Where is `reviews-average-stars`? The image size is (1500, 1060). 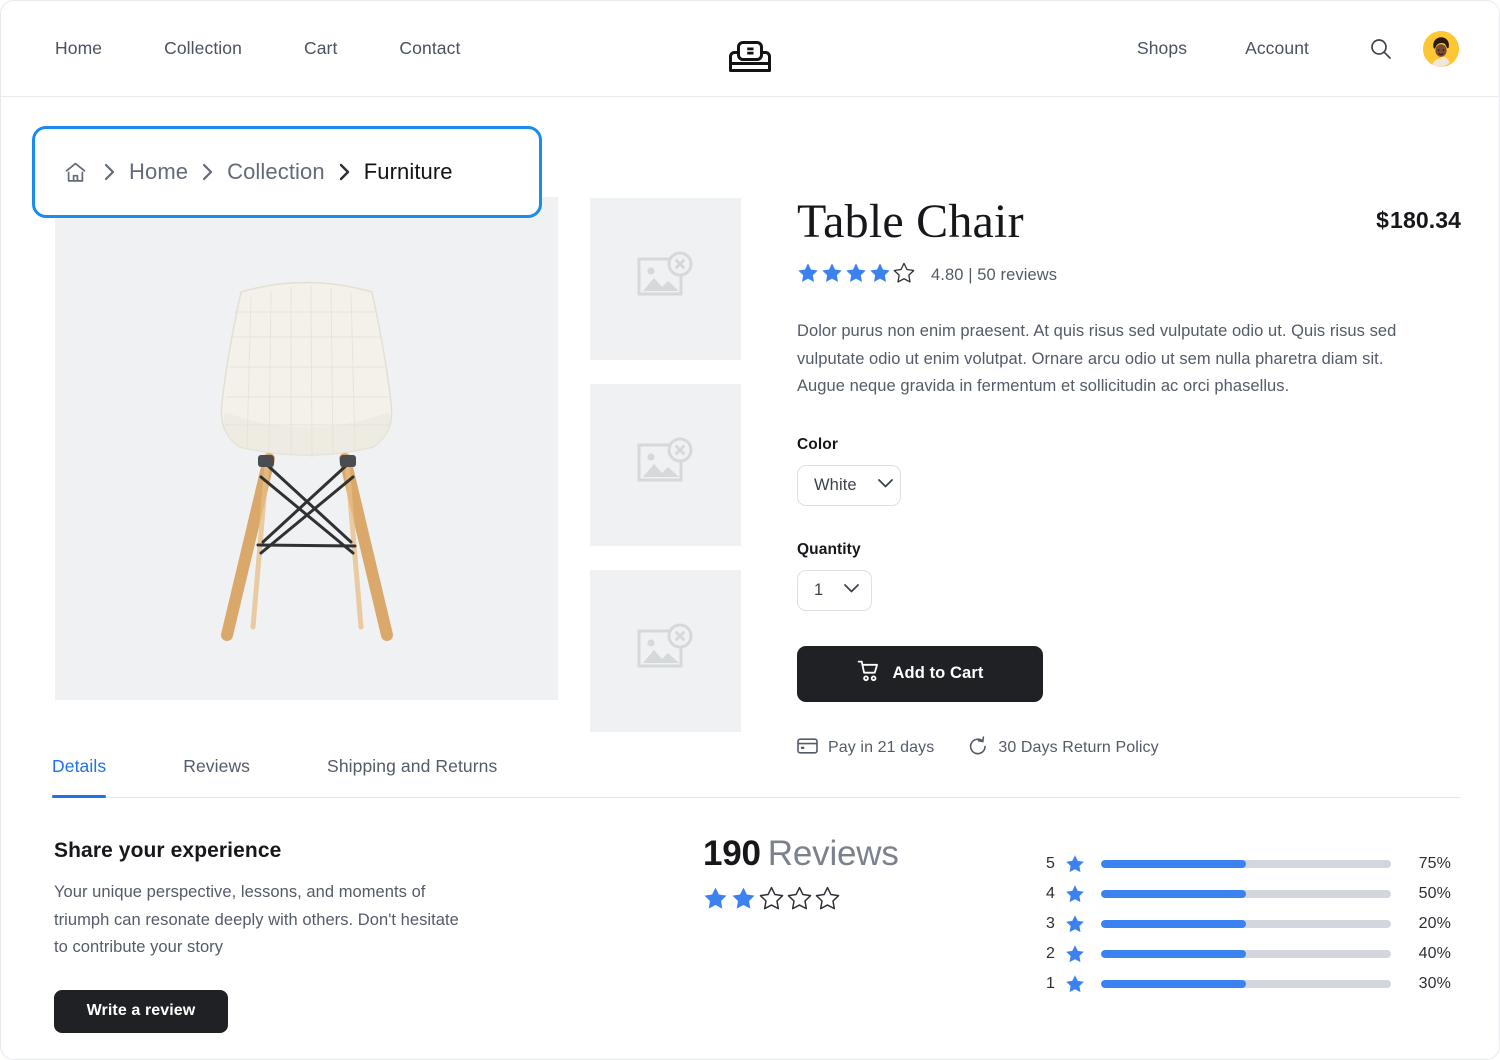
reviews-average-stars is located at coordinates (801, 901).